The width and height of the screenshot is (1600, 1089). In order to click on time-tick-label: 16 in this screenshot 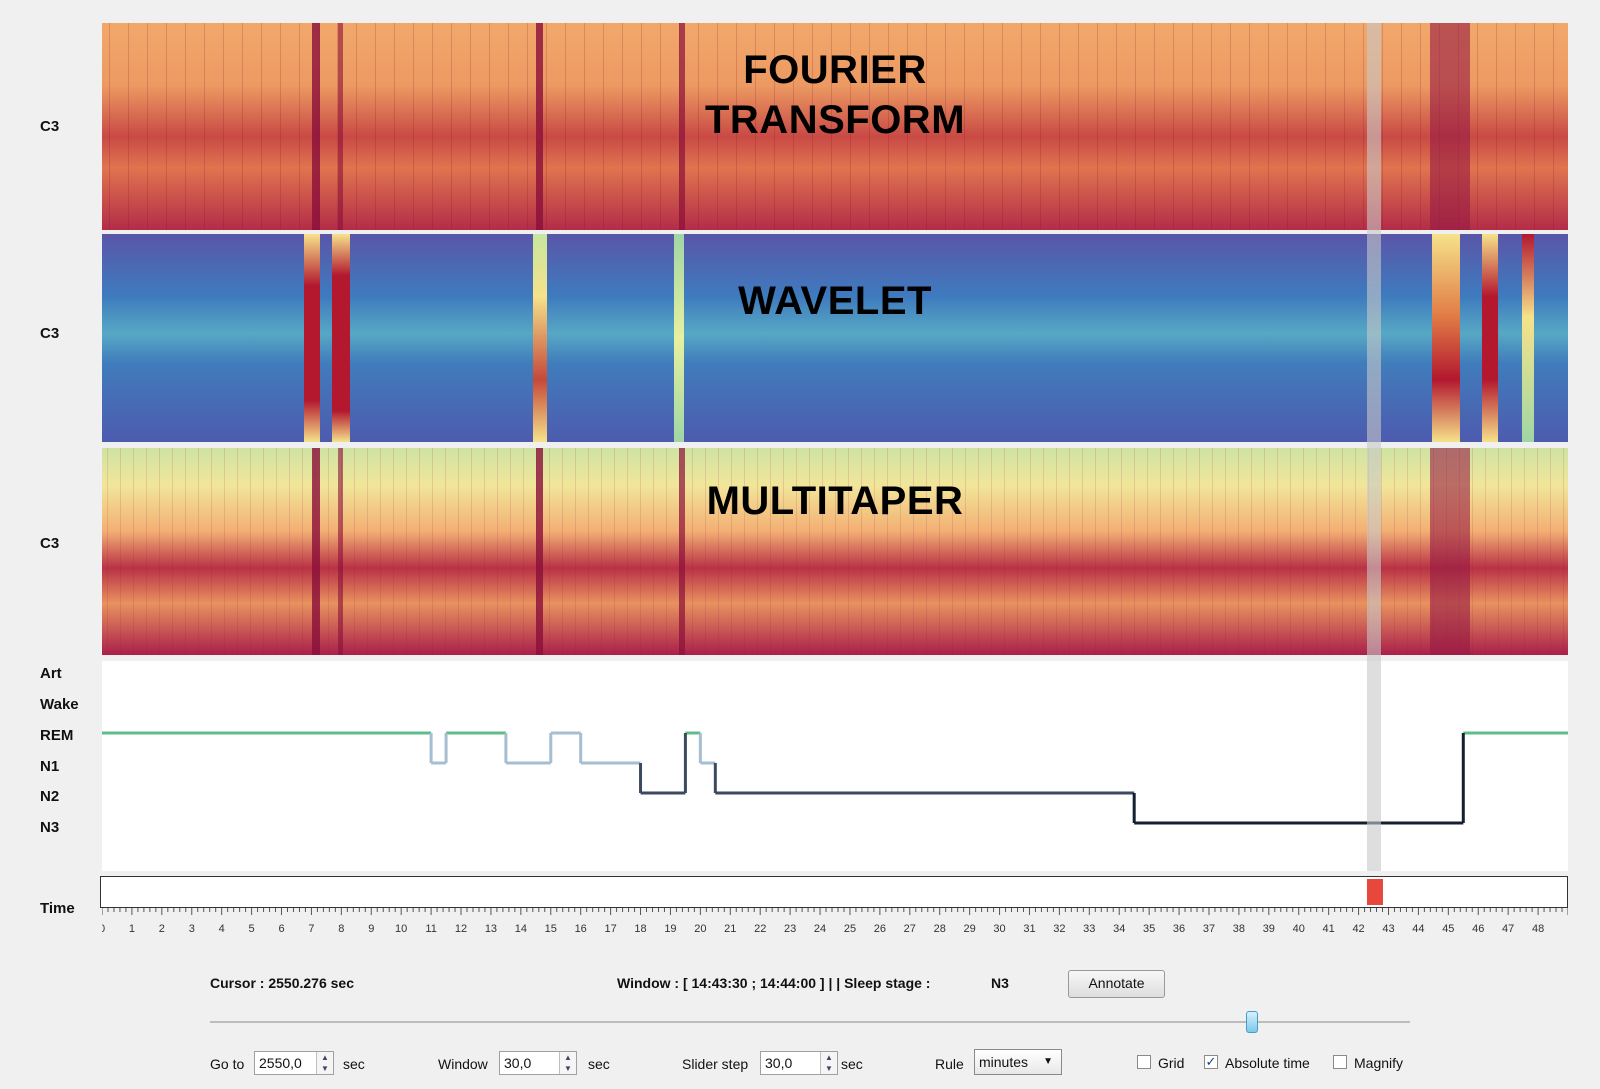, I will do `click(581, 929)`.